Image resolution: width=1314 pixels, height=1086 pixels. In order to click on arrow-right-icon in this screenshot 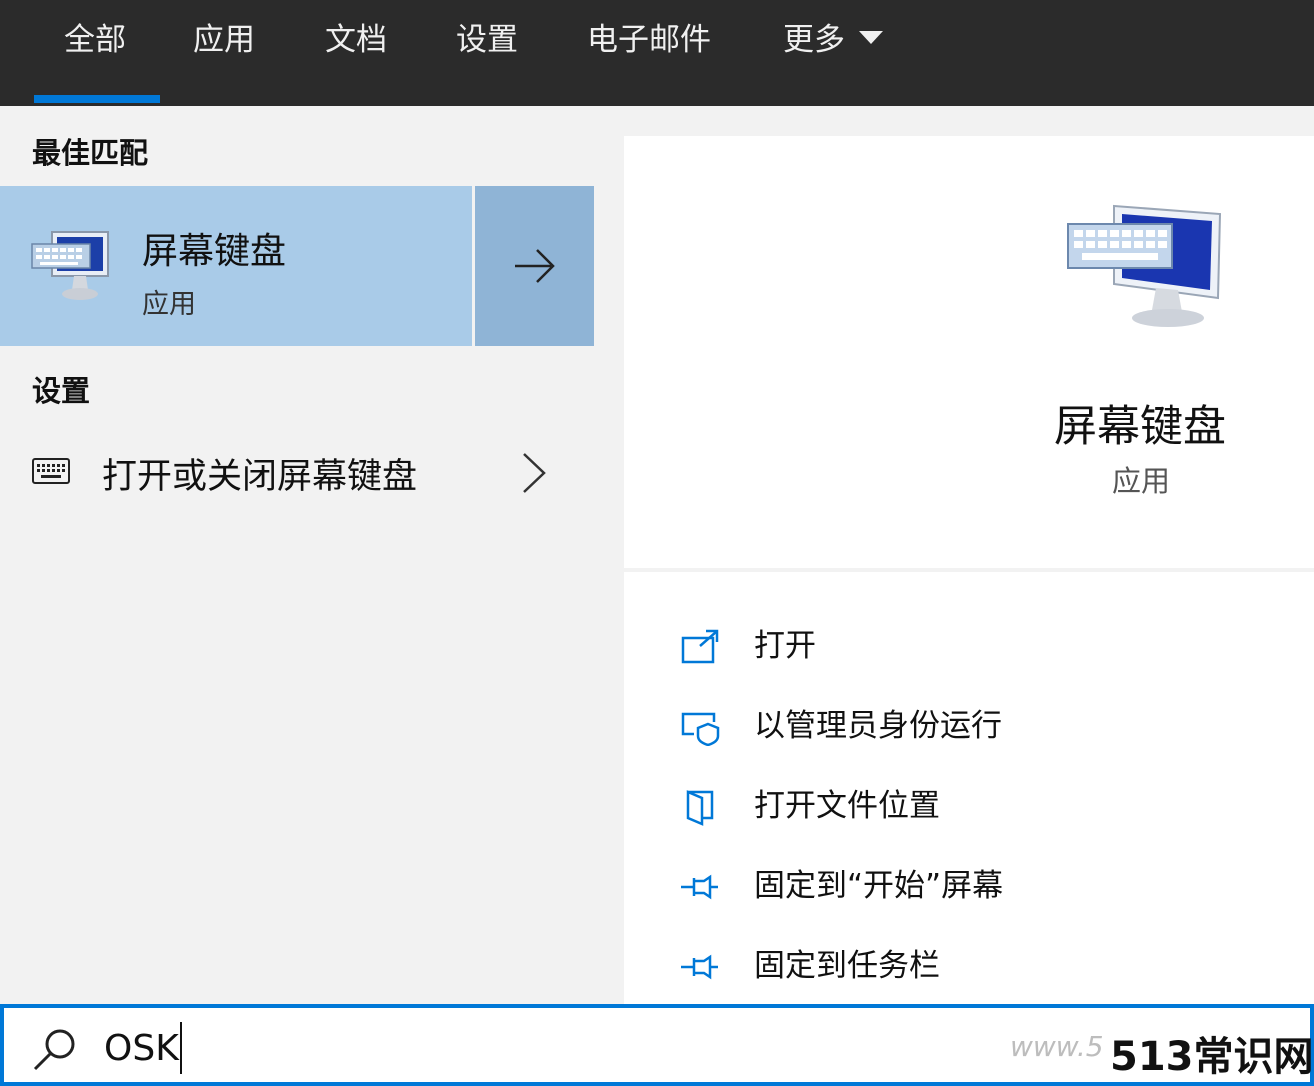, I will do `click(535, 266)`.